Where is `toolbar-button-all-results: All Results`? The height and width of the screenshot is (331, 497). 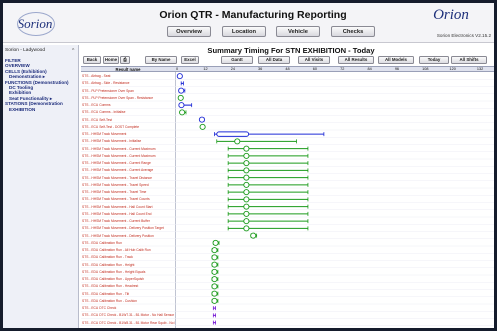 toolbar-button-all-results: All Results is located at coordinates (356, 60).